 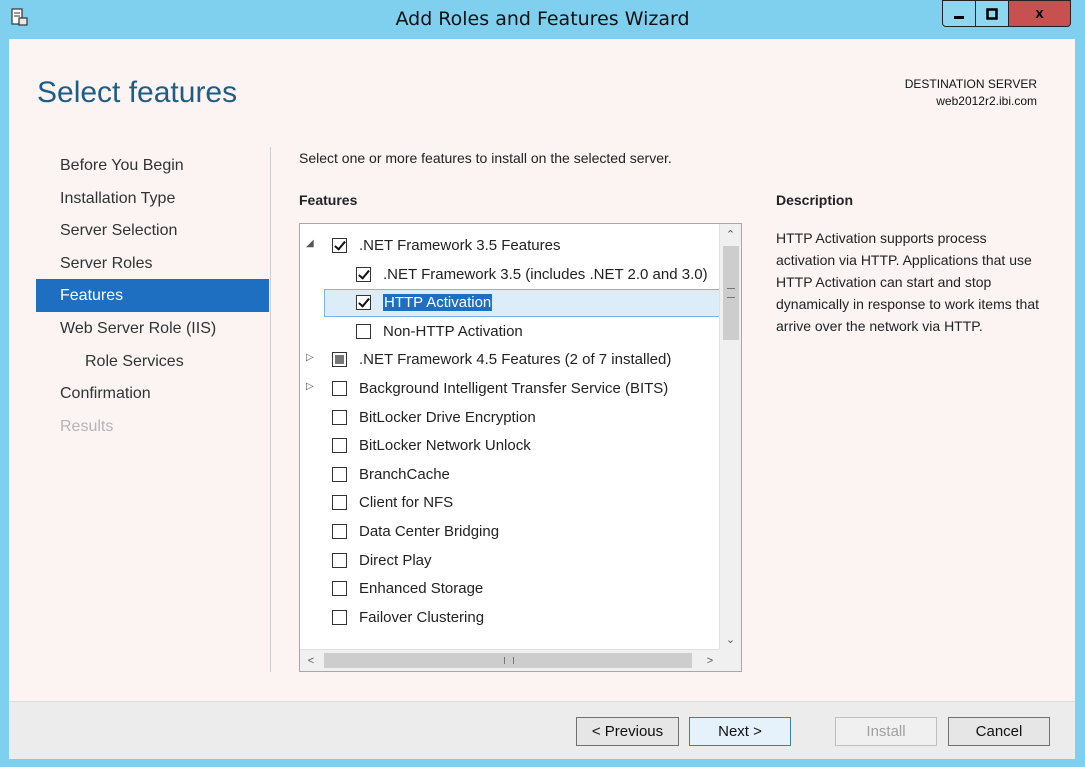 I want to click on description-heading: Description, so click(x=815, y=200).